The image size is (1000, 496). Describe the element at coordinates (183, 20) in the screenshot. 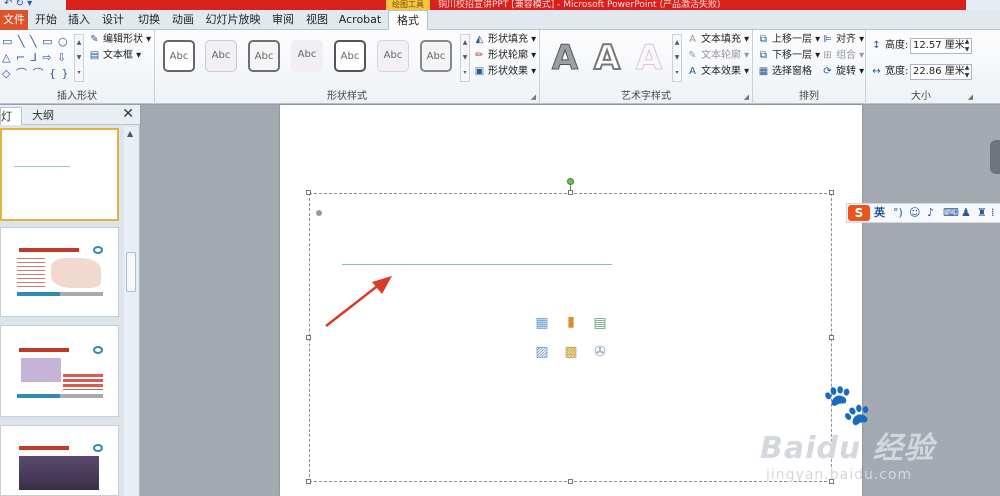

I see `tab-animations: 动画` at that location.